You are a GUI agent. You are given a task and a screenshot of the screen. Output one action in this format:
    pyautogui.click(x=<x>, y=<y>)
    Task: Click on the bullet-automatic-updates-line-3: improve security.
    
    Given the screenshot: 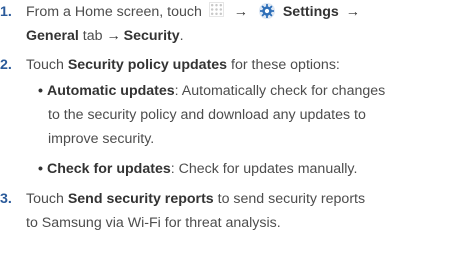 What is the action you would take?
    pyautogui.click(x=101, y=139)
    